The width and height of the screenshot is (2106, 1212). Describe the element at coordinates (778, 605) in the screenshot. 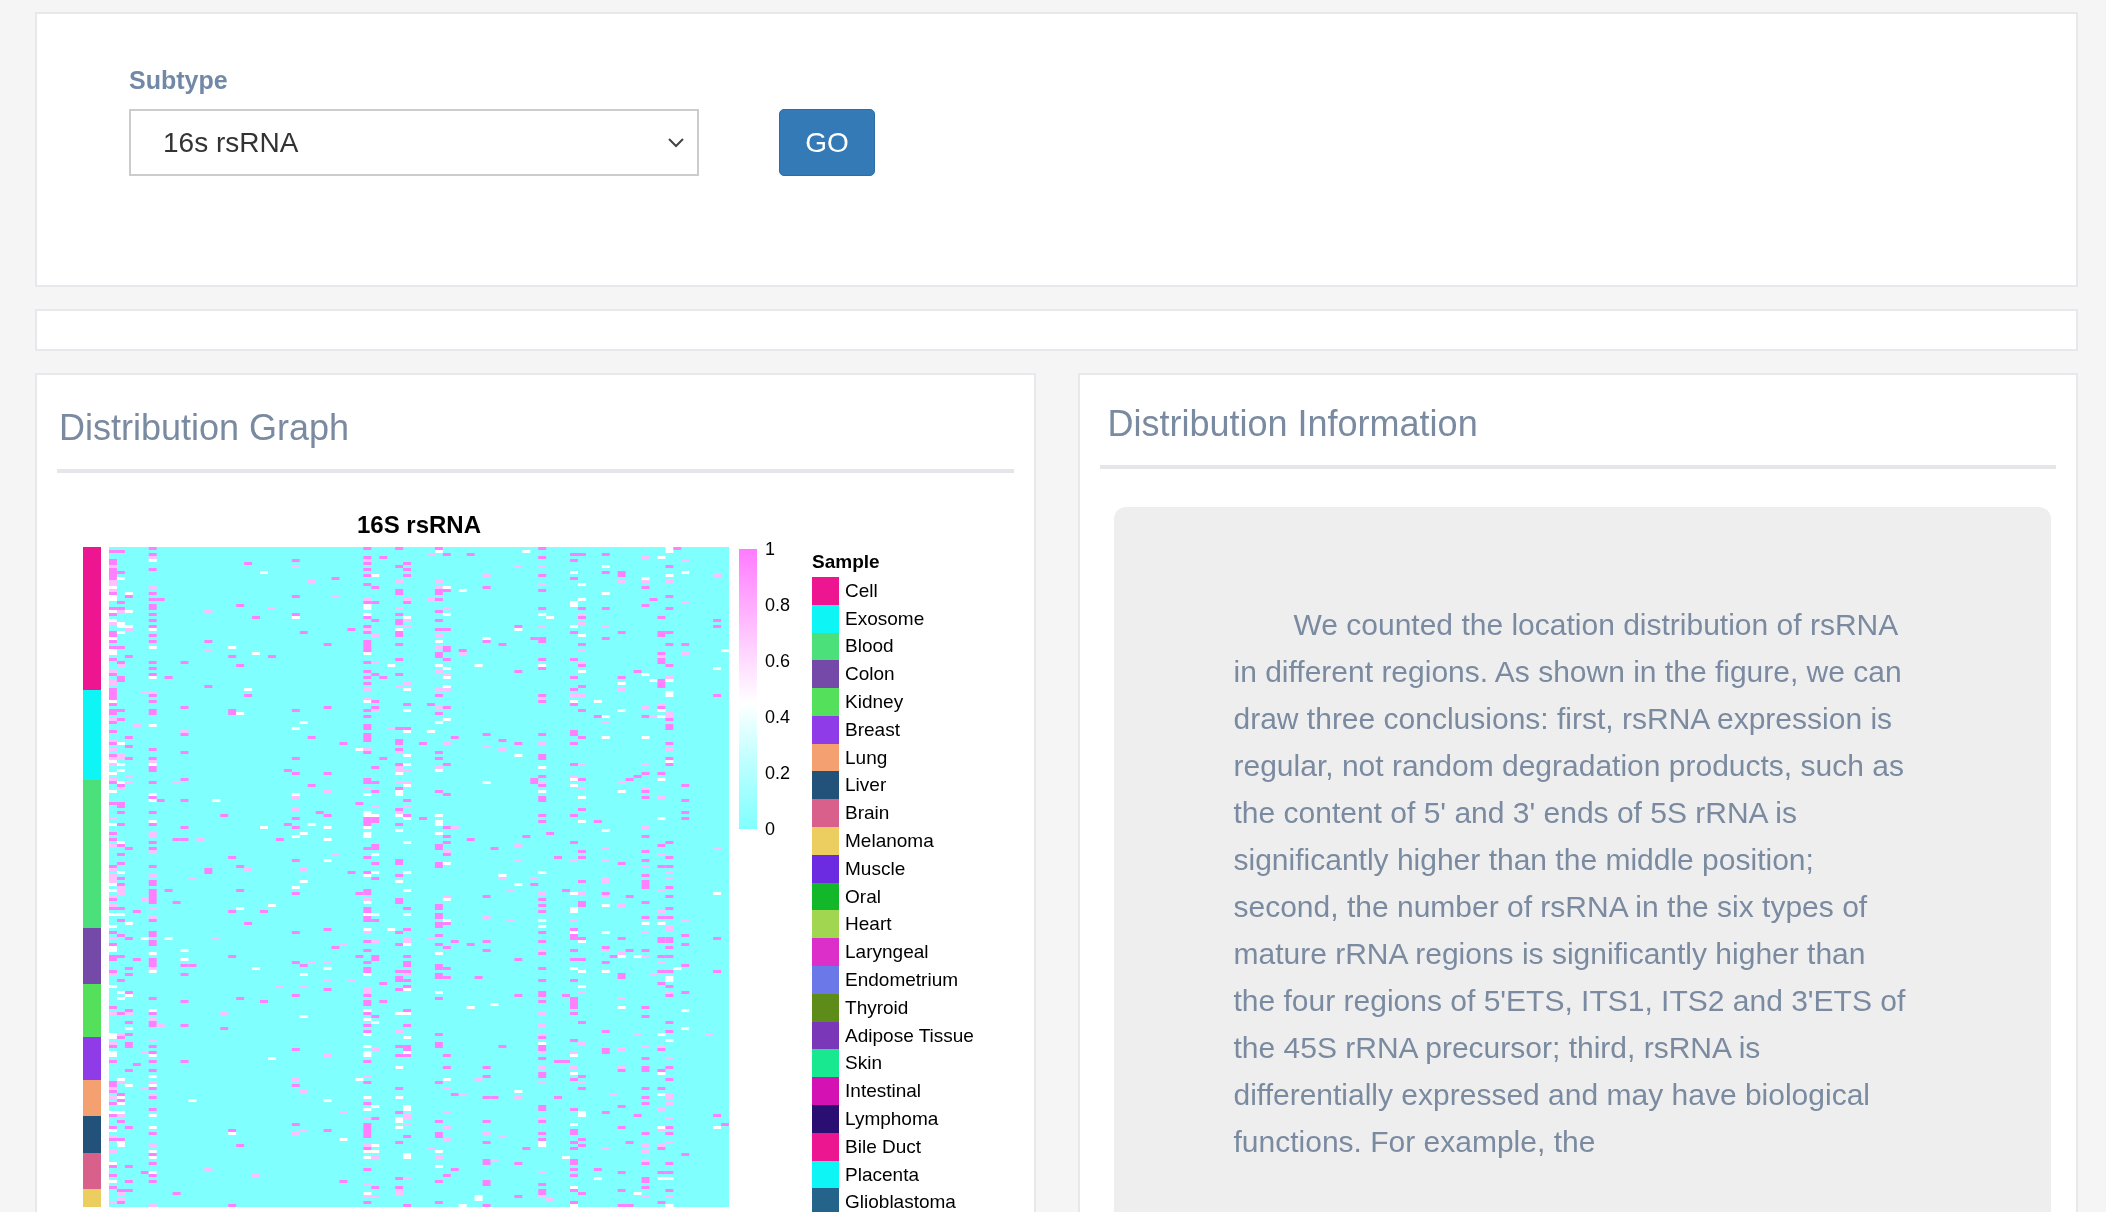

I see `colorbar-tick: 0.8` at that location.